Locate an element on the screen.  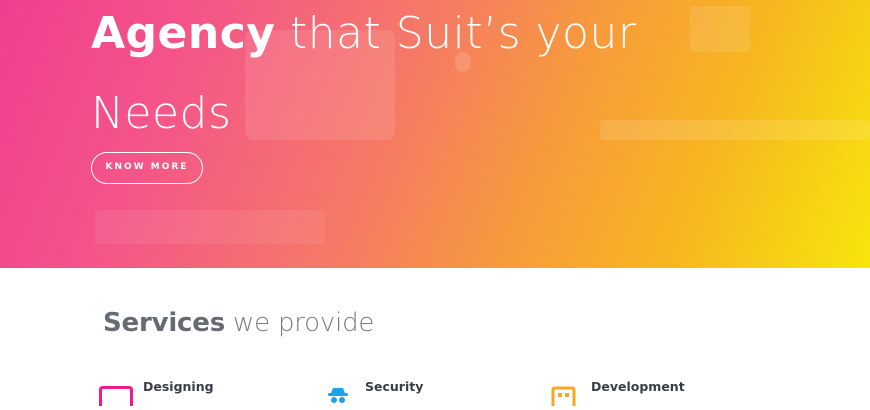
background-keyboard-shape is located at coordinates (210, 227).